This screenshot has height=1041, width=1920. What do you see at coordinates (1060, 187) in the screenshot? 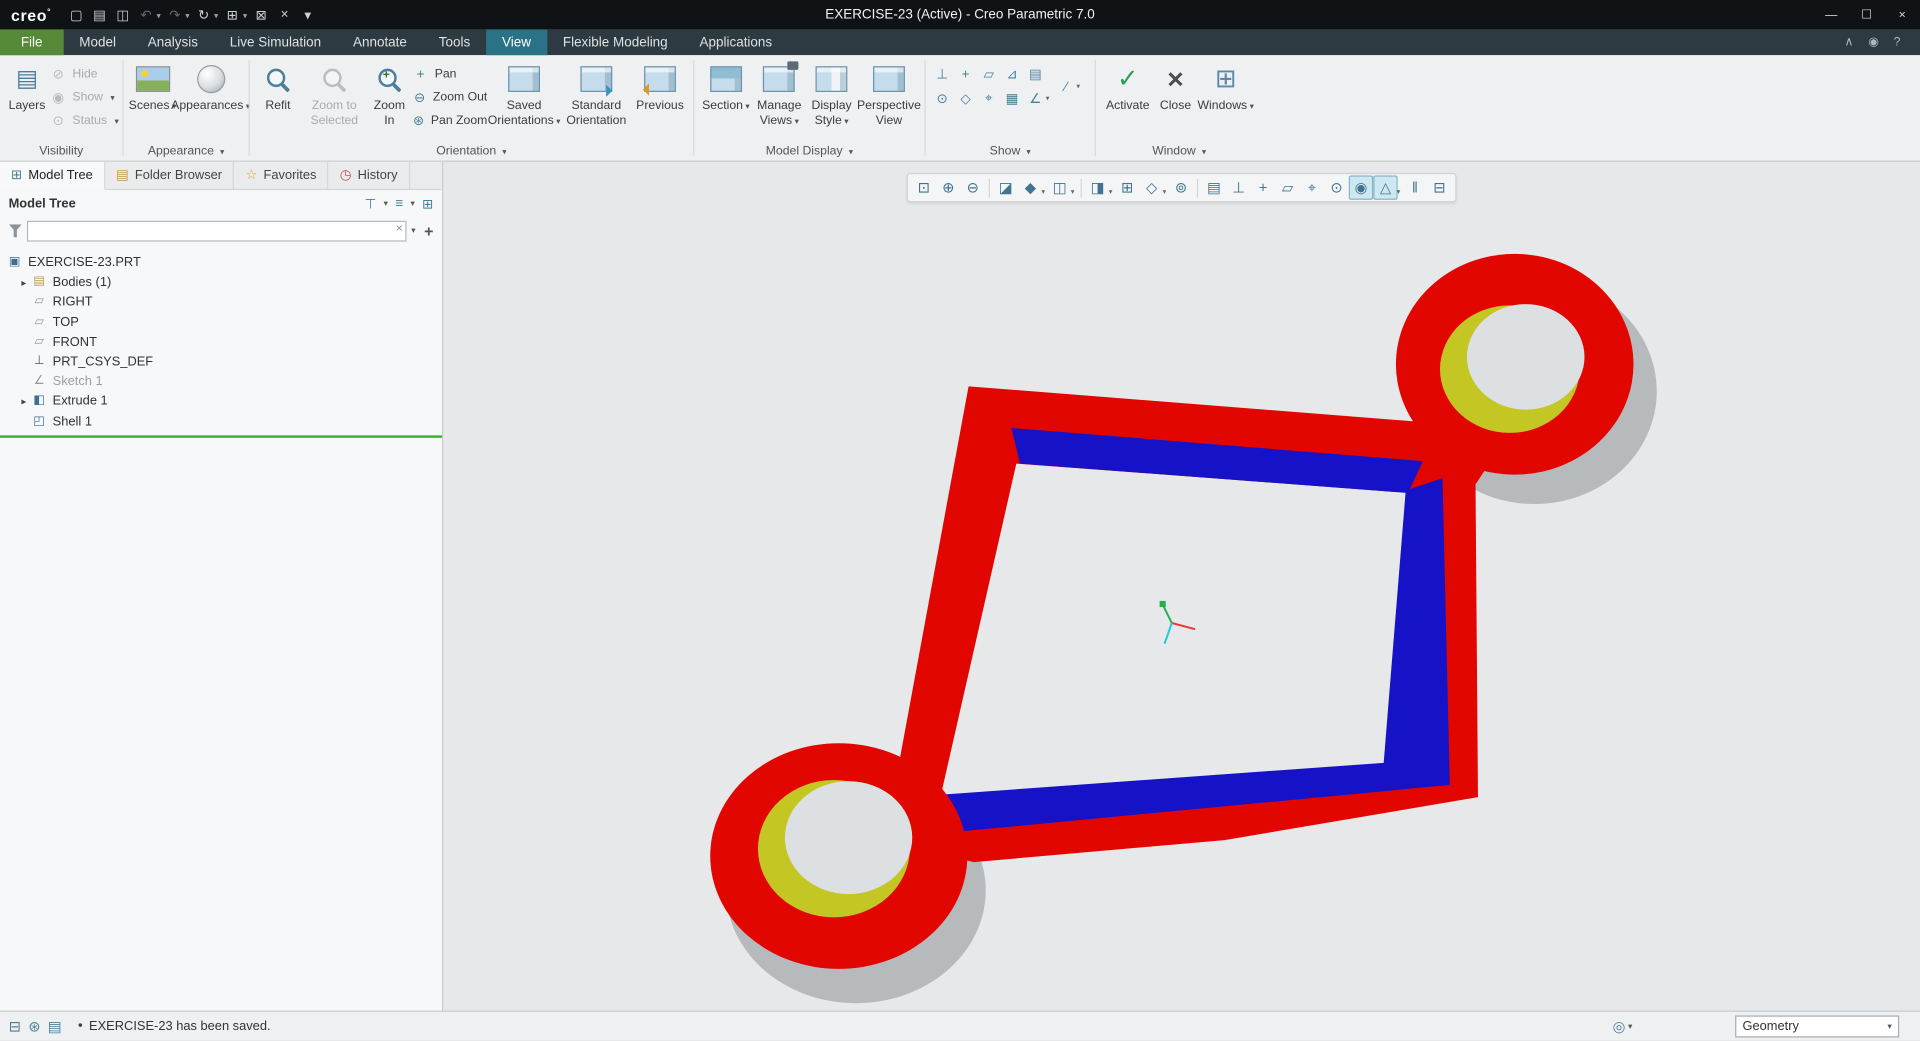
I see `display-style-icon: ◫` at bounding box center [1060, 187].